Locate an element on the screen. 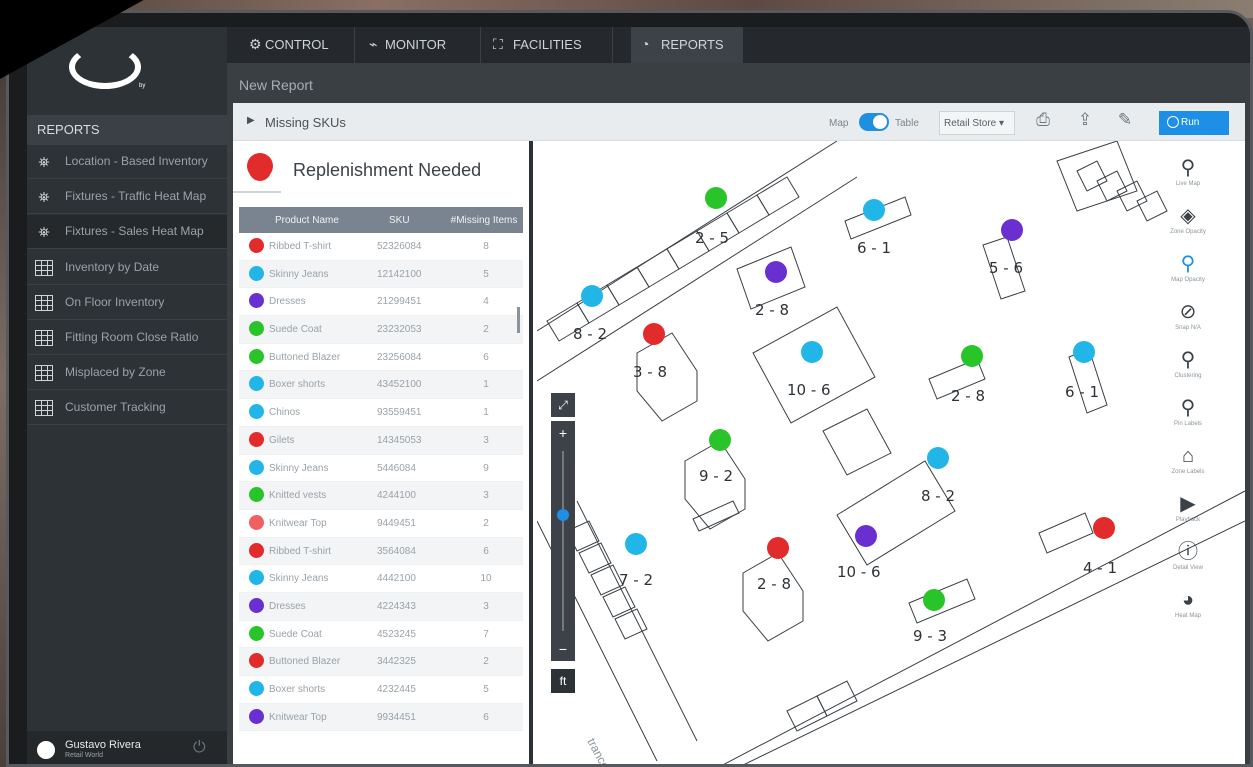  zoom-in-button: + is located at coordinates (563, 433).